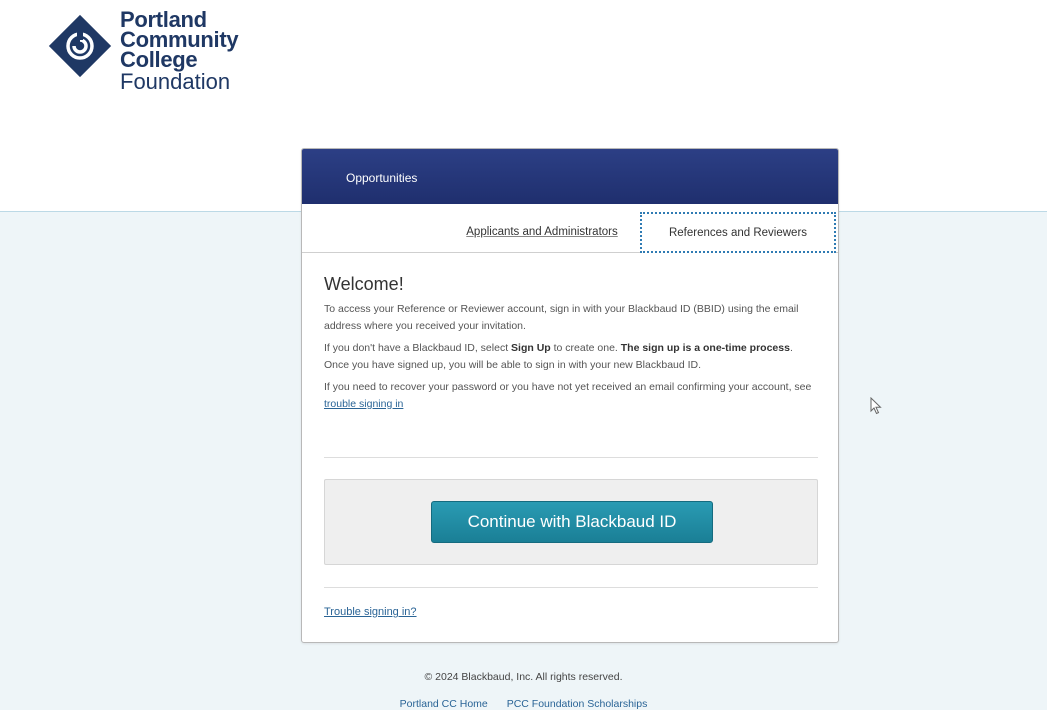  I want to click on continue-action-panel: Continue with Blackbaud ID, so click(571, 522).